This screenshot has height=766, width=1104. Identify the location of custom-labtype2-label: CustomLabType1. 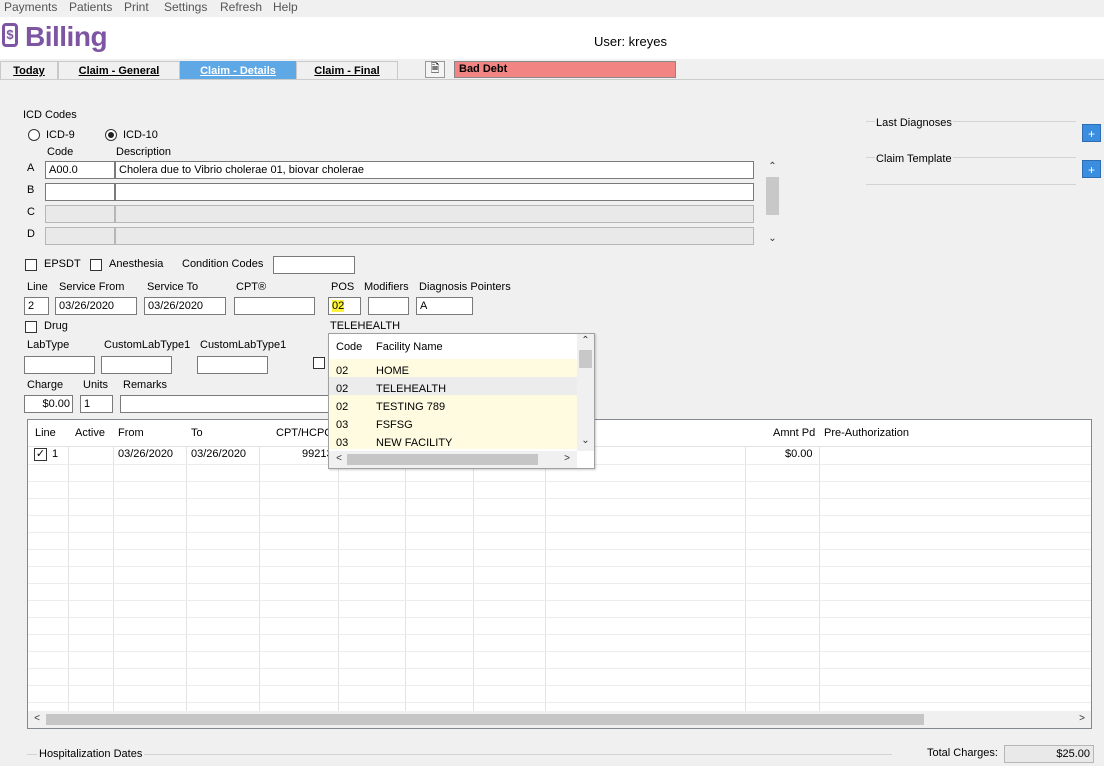
(243, 345).